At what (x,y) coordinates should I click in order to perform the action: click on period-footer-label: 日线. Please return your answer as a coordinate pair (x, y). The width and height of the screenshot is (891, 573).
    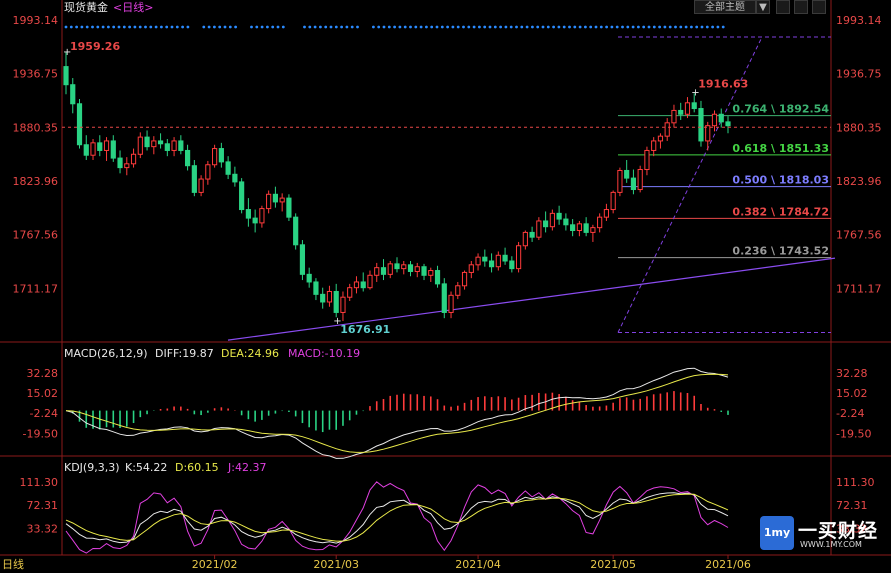
    Looking at the image, I should click on (13, 564).